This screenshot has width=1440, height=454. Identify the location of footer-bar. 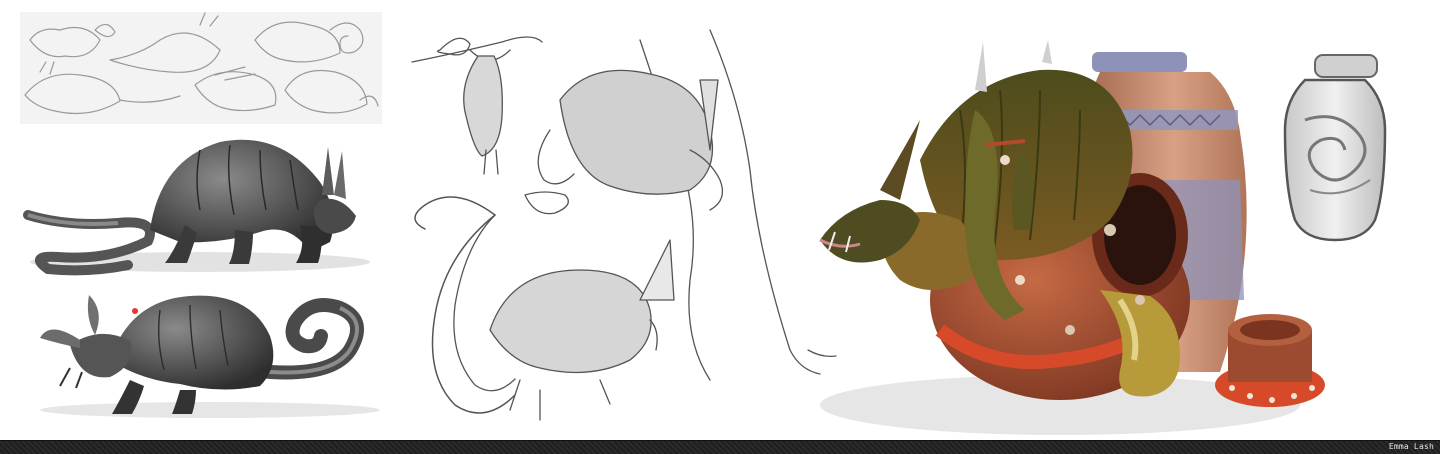
(720, 447).